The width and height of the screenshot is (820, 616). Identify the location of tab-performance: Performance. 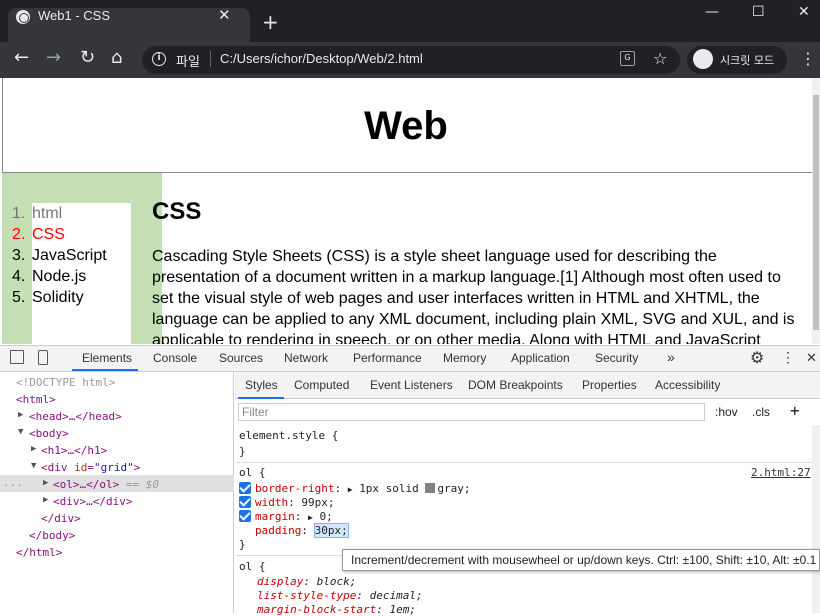
(387, 358).